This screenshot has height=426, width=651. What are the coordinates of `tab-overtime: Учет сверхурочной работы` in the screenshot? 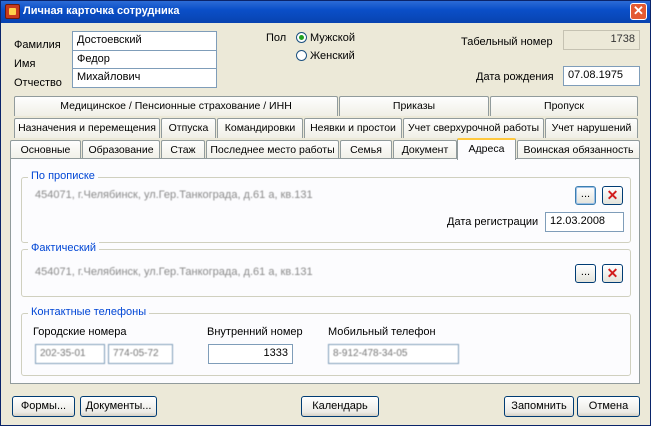 It's located at (473, 128).